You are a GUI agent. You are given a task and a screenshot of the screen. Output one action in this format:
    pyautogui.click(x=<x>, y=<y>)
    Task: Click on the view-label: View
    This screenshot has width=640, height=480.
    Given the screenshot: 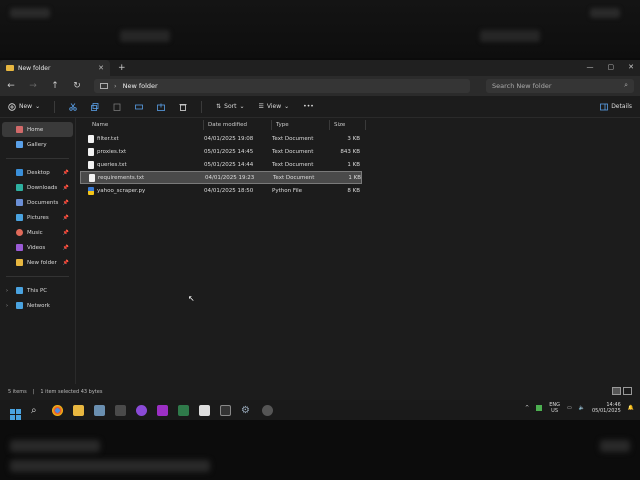 What is the action you would take?
    pyautogui.click(x=274, y=106)
    